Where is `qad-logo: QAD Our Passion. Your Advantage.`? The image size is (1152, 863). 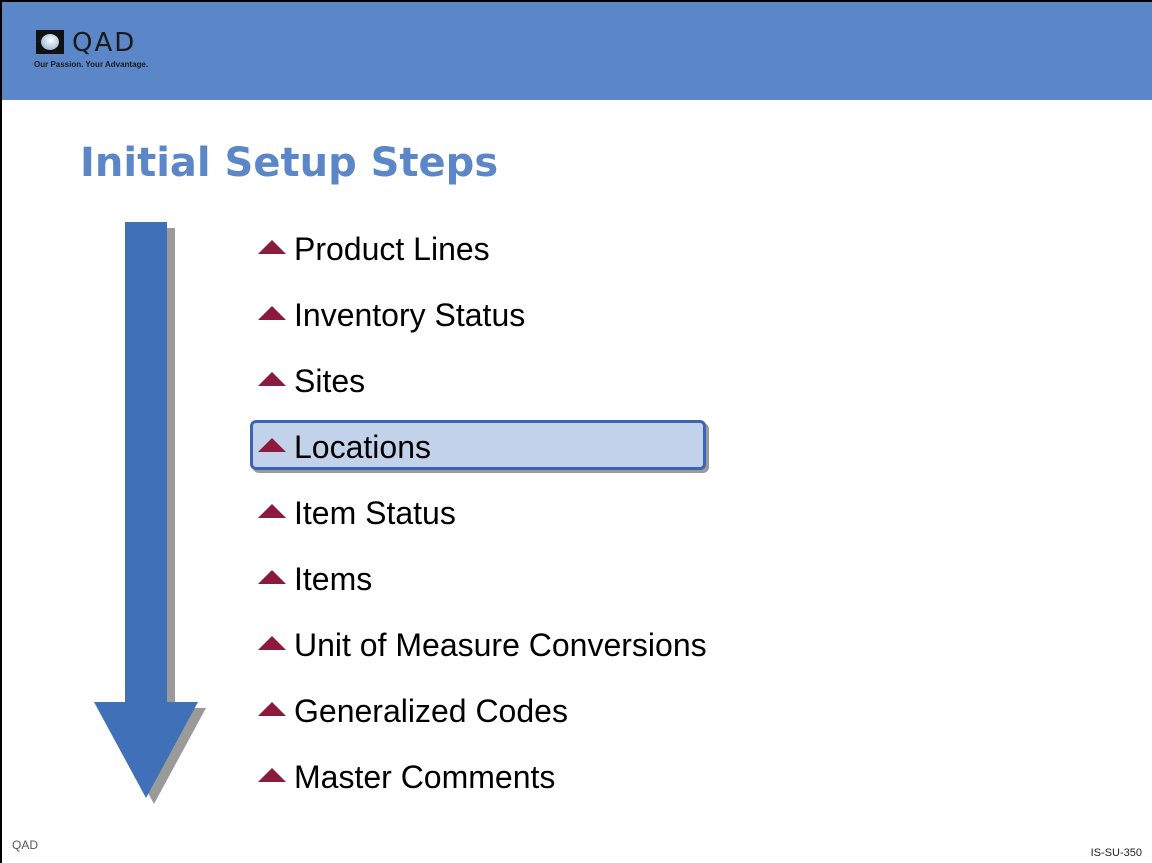 qad-logo: QAD Our Passion. Your Advantage. is located at coordinates (114, 49).